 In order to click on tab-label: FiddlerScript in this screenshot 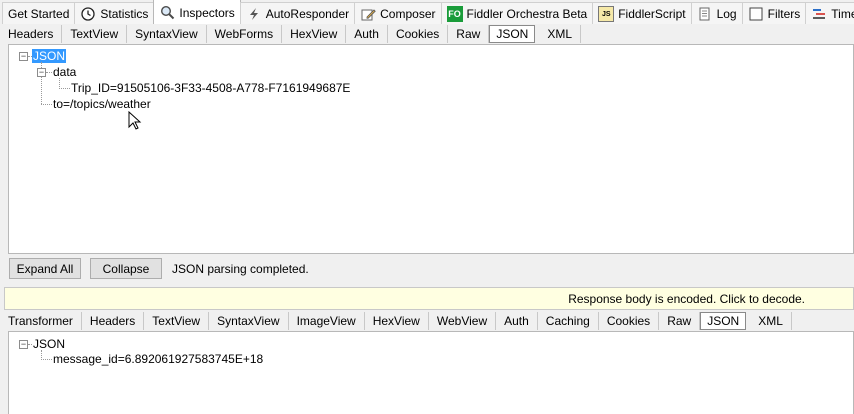, I will do `click(652, 14)`.